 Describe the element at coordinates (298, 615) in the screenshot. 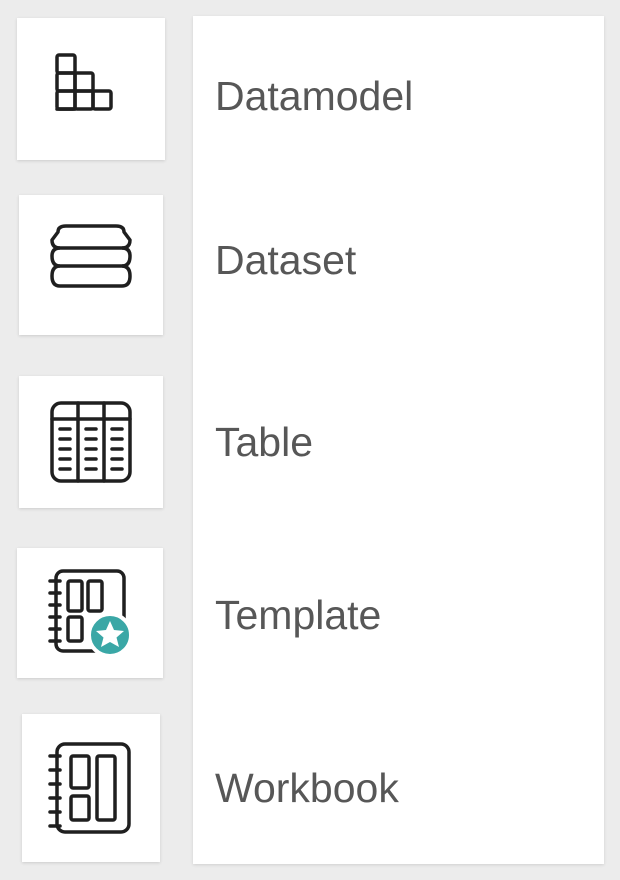

I see `menu-item-label-template: Template` at that location.